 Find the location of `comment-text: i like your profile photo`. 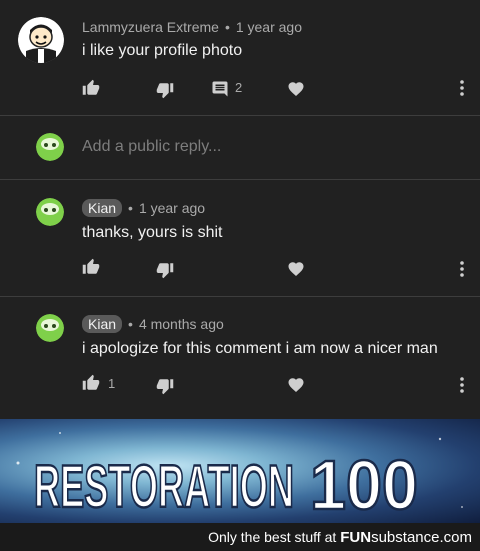

comment-text: i like your profile photo is located at coordinates (162, 50).